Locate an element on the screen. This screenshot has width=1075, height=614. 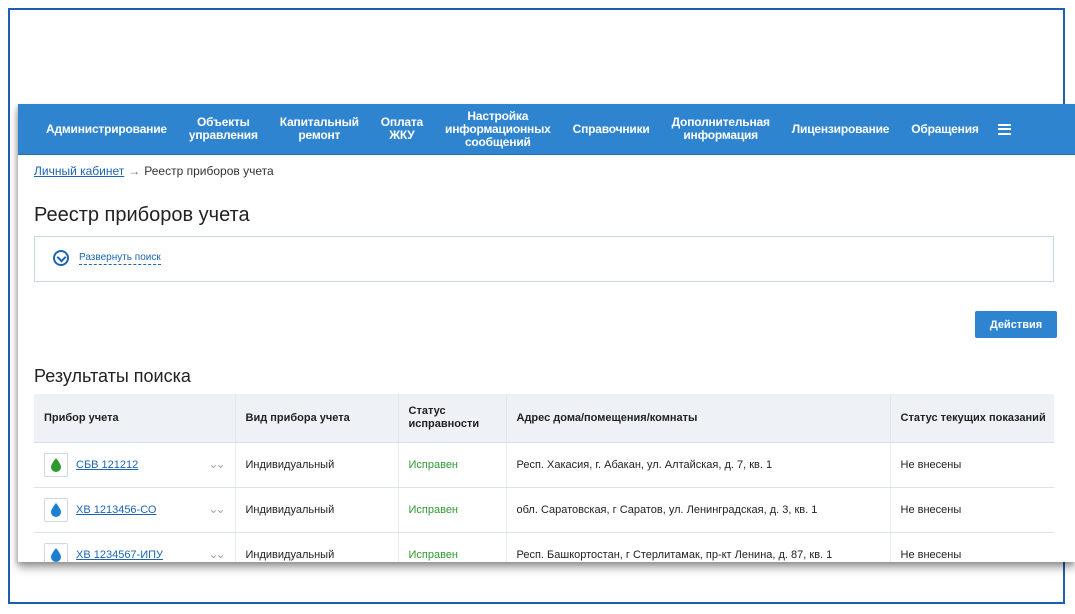
breadcrumb: Личный кабинет → Реестр приборов учета is located at coordinates (154, 171).